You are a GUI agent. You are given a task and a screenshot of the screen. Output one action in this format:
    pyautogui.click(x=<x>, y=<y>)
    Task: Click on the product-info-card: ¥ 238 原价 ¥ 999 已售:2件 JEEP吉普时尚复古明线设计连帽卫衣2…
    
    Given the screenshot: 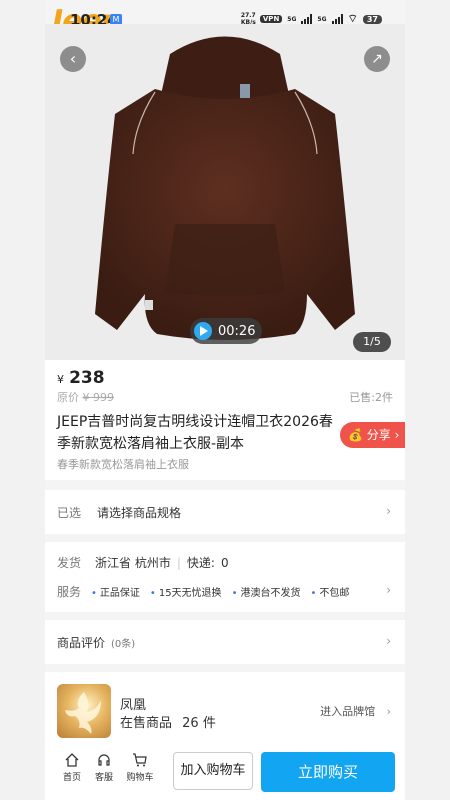 What is the action you would take?
    pyautogui.click(x=225, y=420)
    